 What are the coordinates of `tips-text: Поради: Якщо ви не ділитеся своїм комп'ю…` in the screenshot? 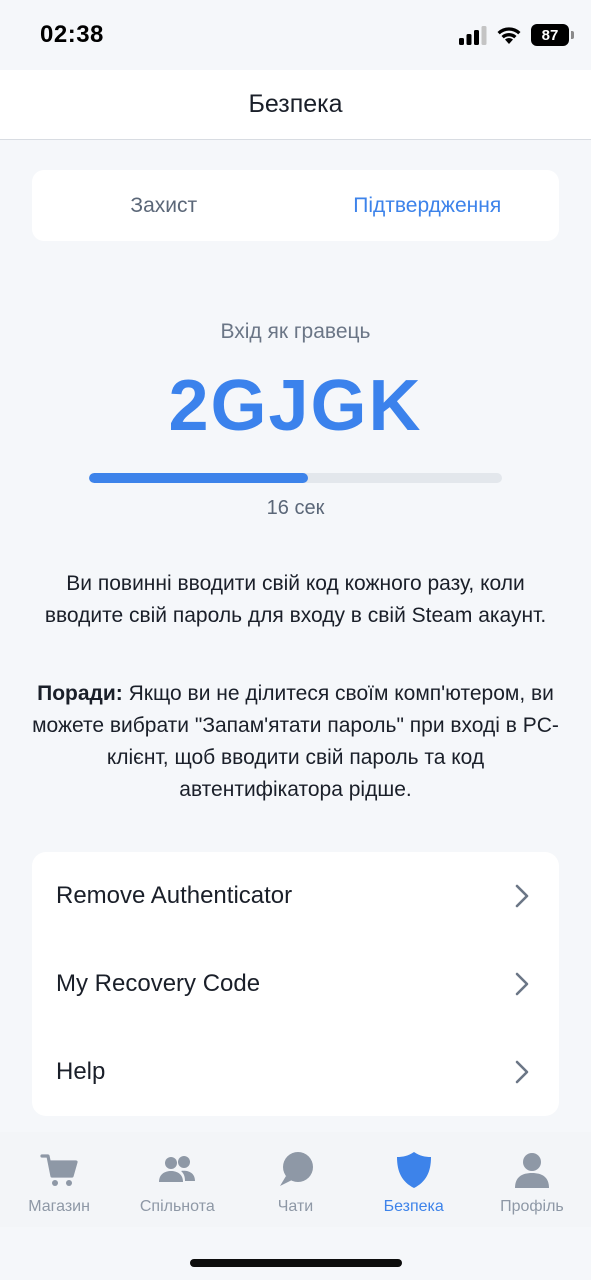 It's located at (295, 742).